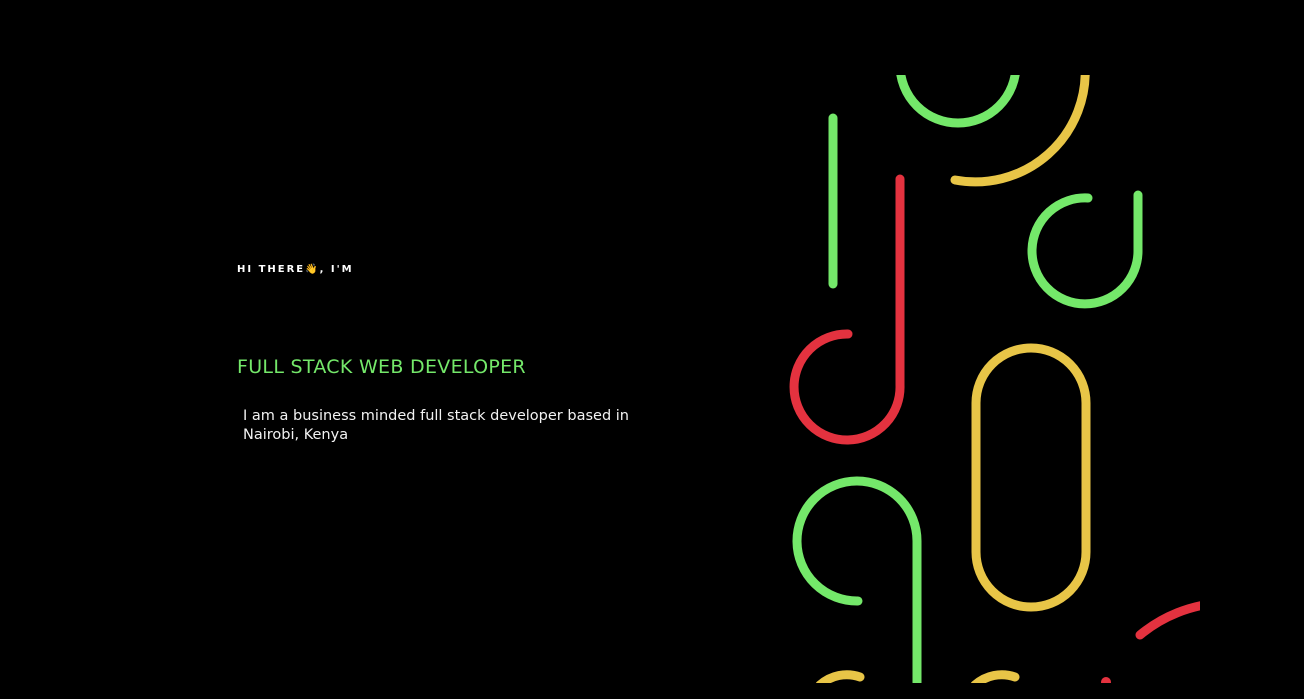  I want to click on yellow-arc-top, so click(1020, 131).